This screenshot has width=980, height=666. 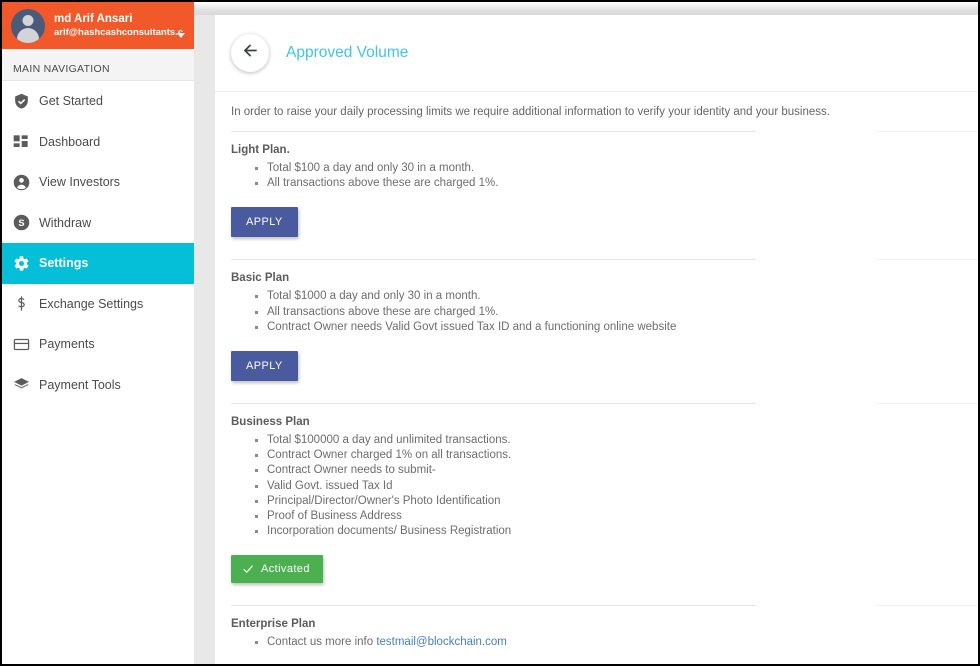 What do you see at coordinates (91, 303) in the screenshot?
I see `sidebar-item-label: Exchange Settings` at bounding box center [91, 303].